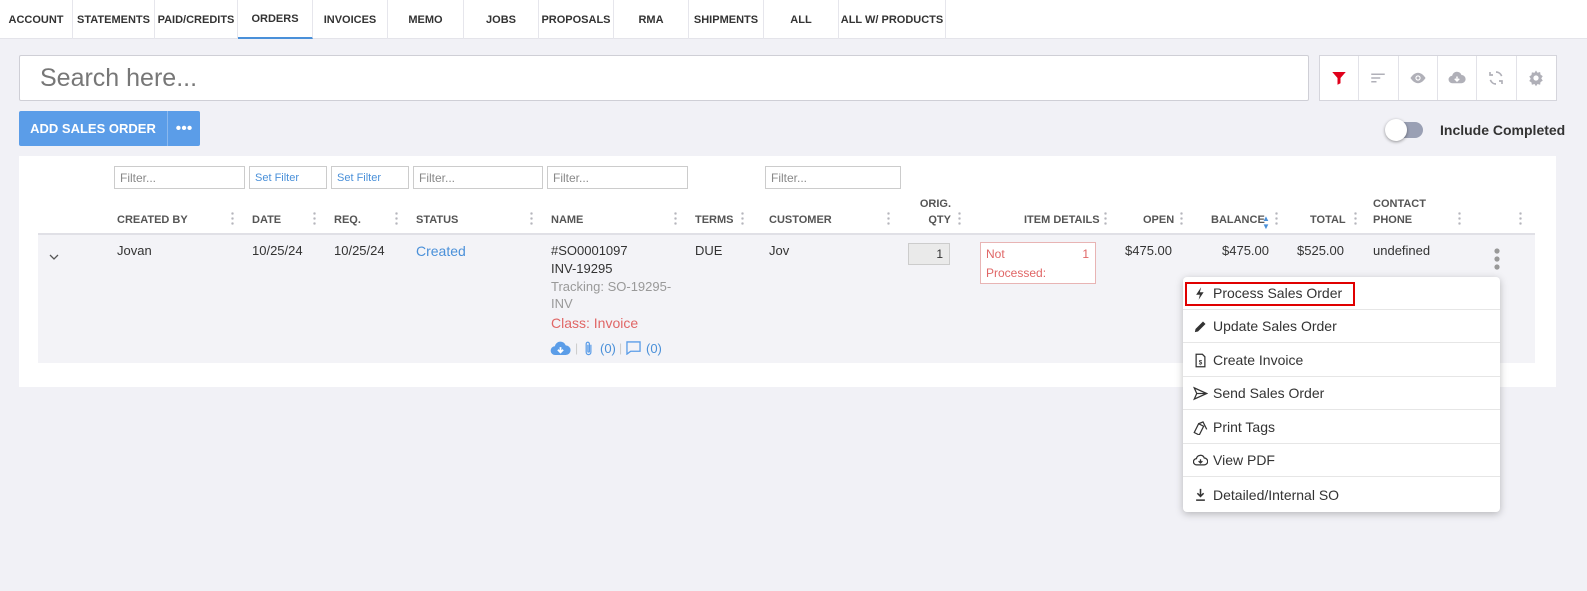 Image resolution: width=1587 pixels, height=591 pixels. Describe the element at coordinates (1341, 326) in the screenshot. I see `menu-item-update-sales-order: Update Sales Order` at that location.